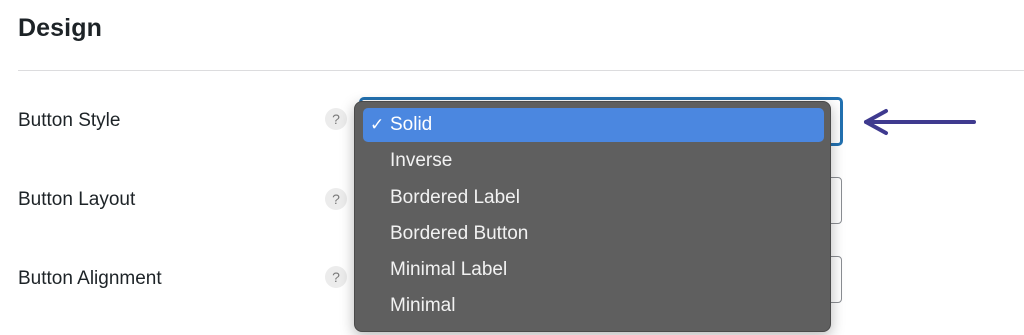 This screenshot has height=335, width=1024. I want to click on option-label: Minimal Label, so click(449, 269).